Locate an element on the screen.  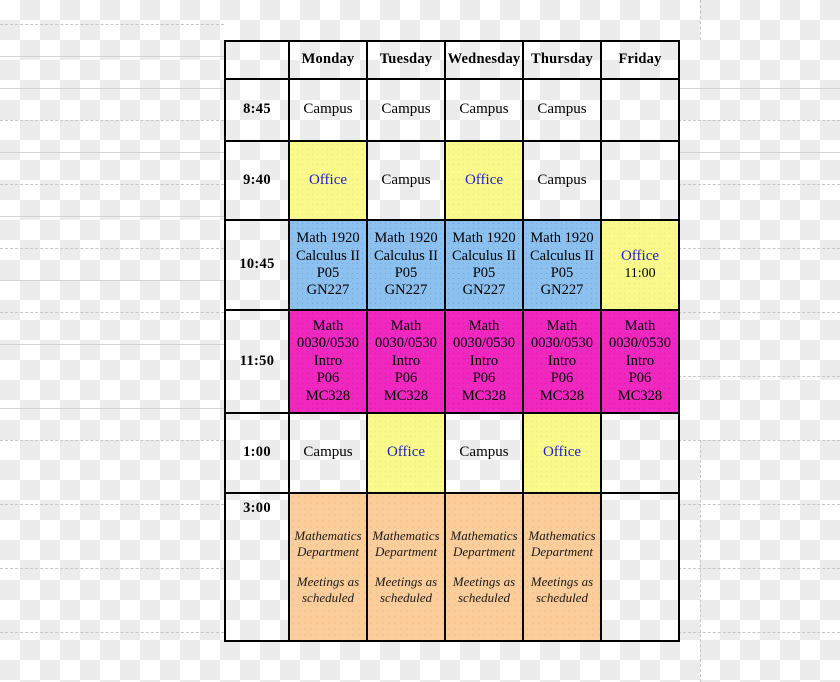
cell-tuesday-100: Office is located at coordinates (406, 453).